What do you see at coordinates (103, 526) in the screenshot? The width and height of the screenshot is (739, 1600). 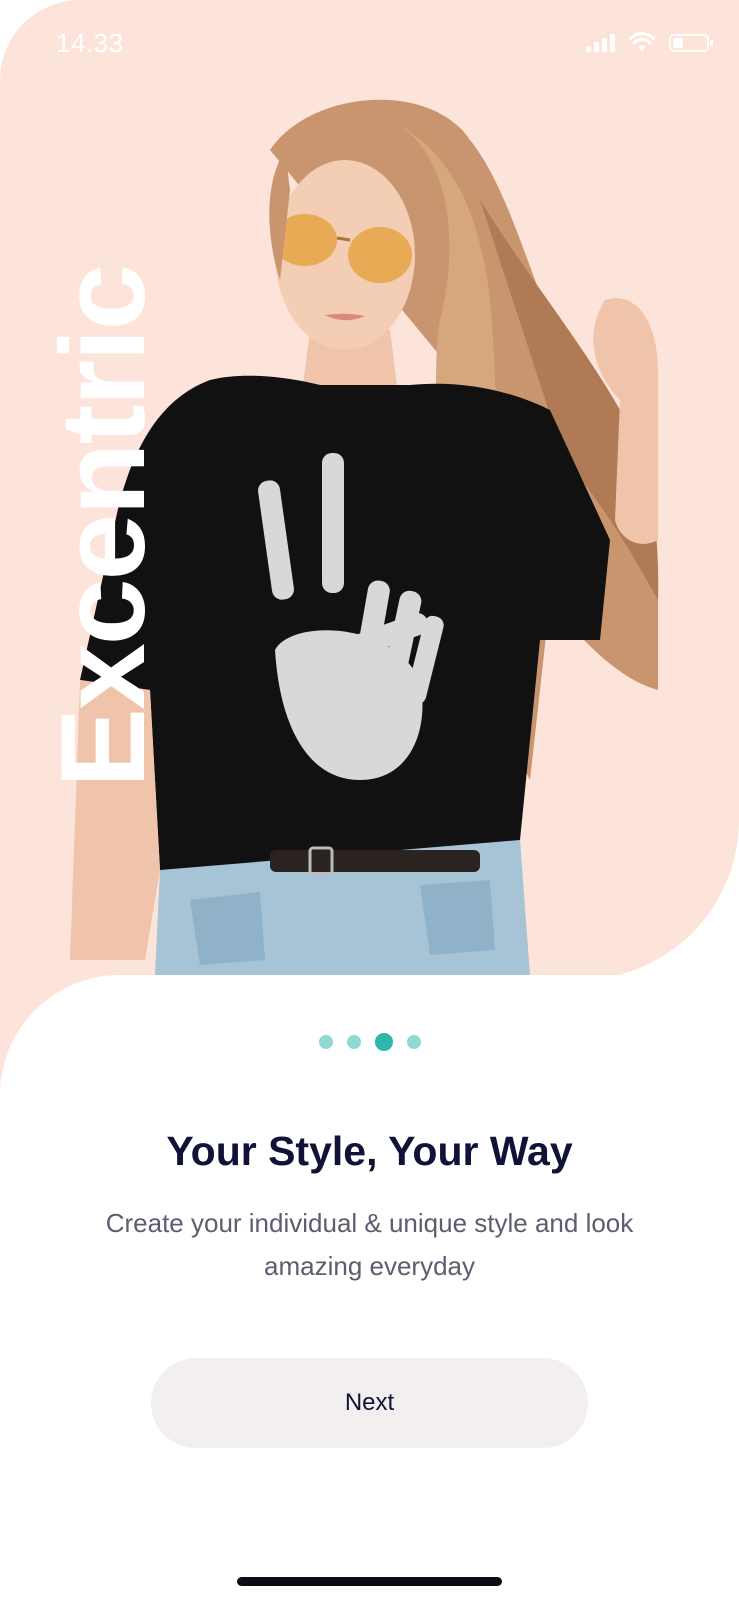 I see `brand-word-text: Excentric` at bounding box center [103, 526].